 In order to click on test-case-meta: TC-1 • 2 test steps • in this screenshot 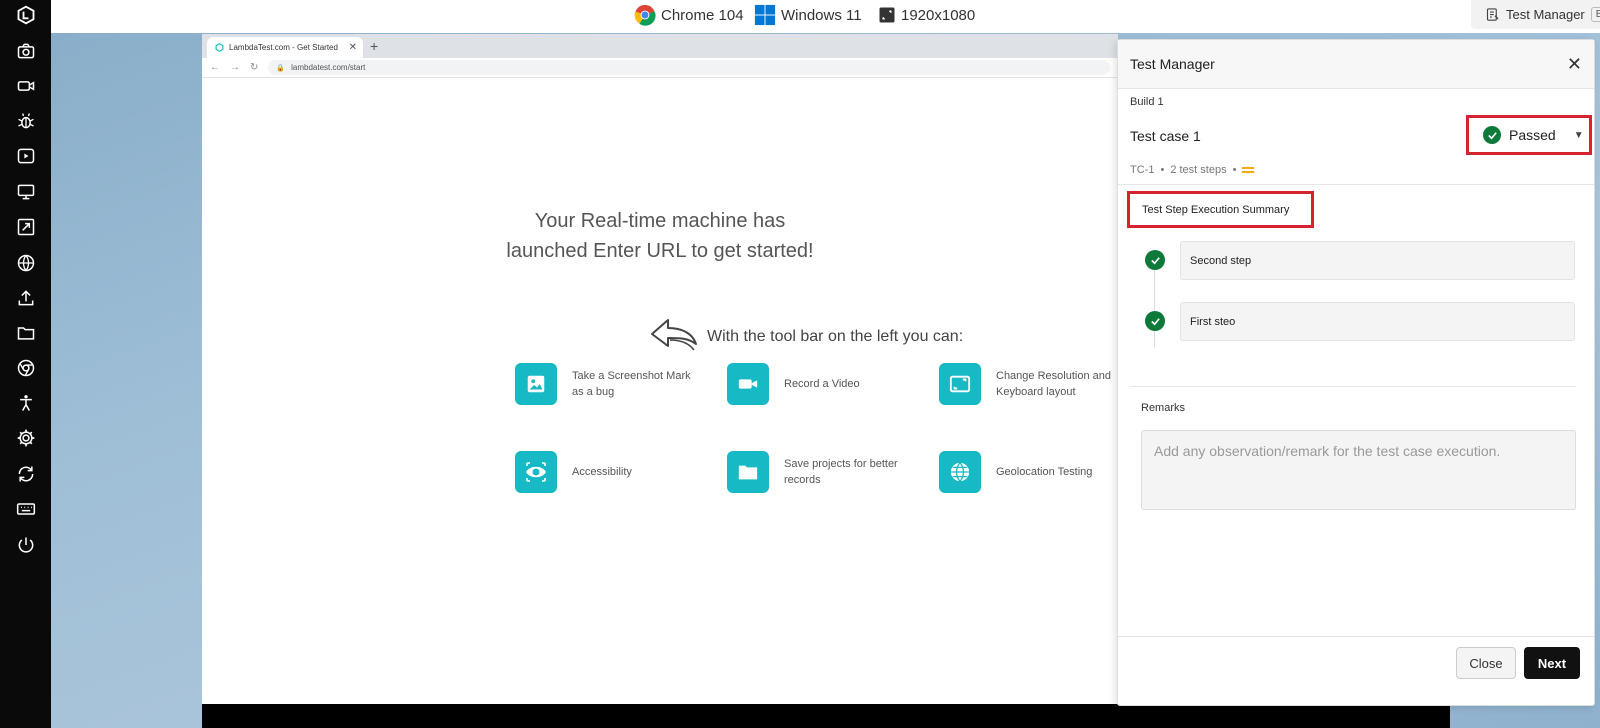, I will do `click(1192, 170)`.